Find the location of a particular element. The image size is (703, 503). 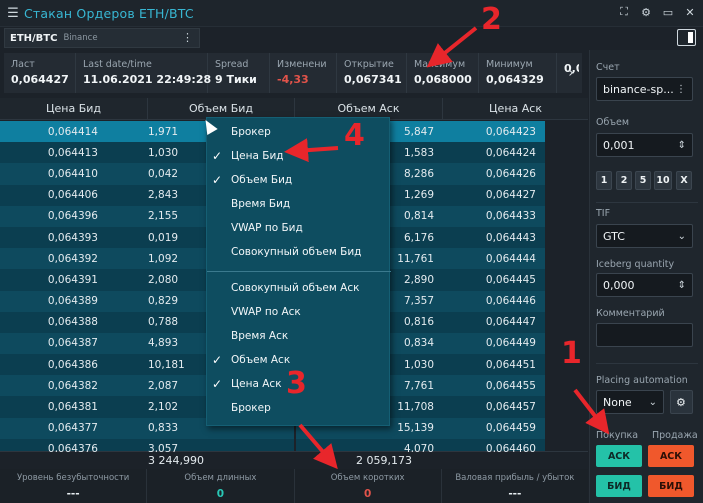

ask-price-cell: 0,064460 is located at coordinates (511, 445).